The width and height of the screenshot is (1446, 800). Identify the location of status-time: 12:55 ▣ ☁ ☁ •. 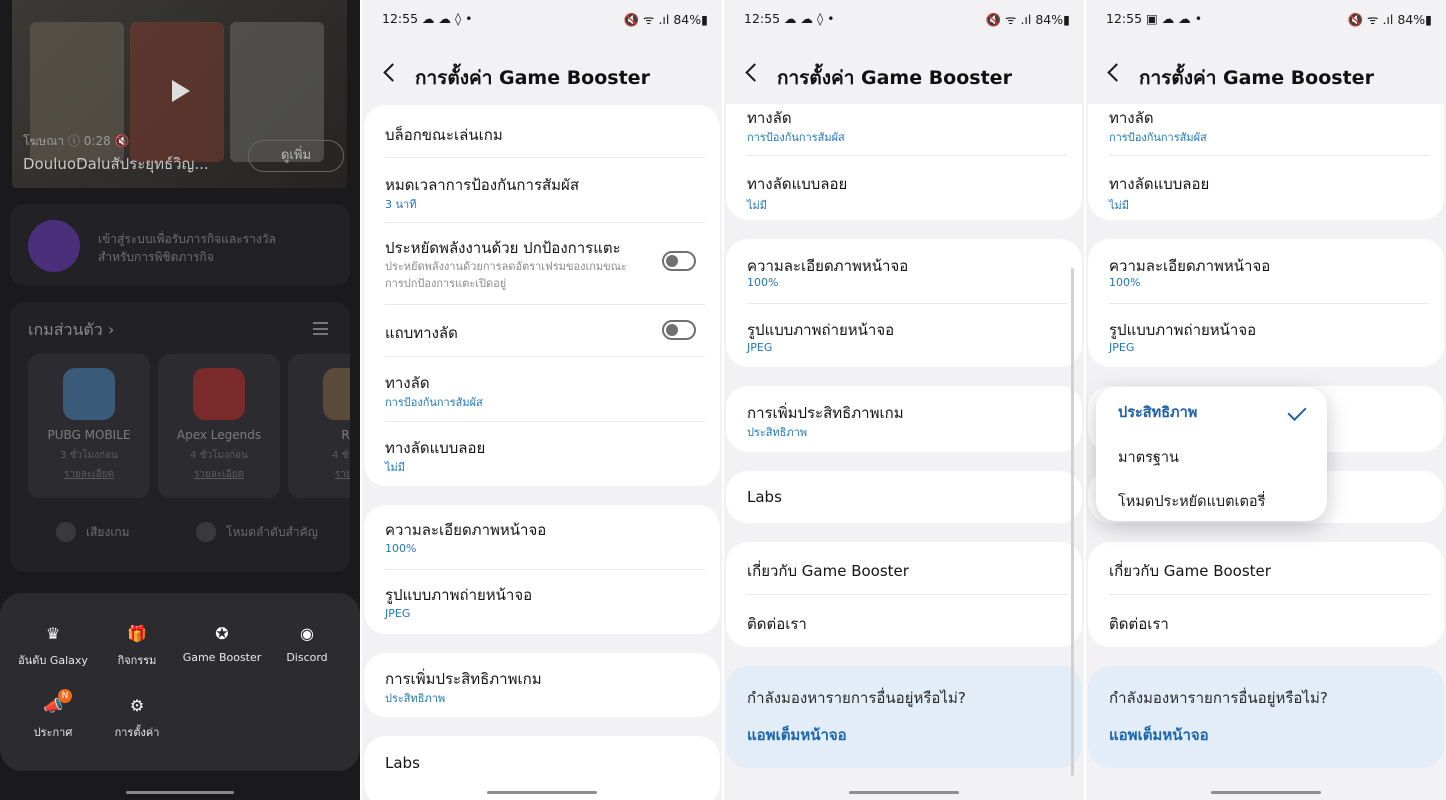
(1154, 18).